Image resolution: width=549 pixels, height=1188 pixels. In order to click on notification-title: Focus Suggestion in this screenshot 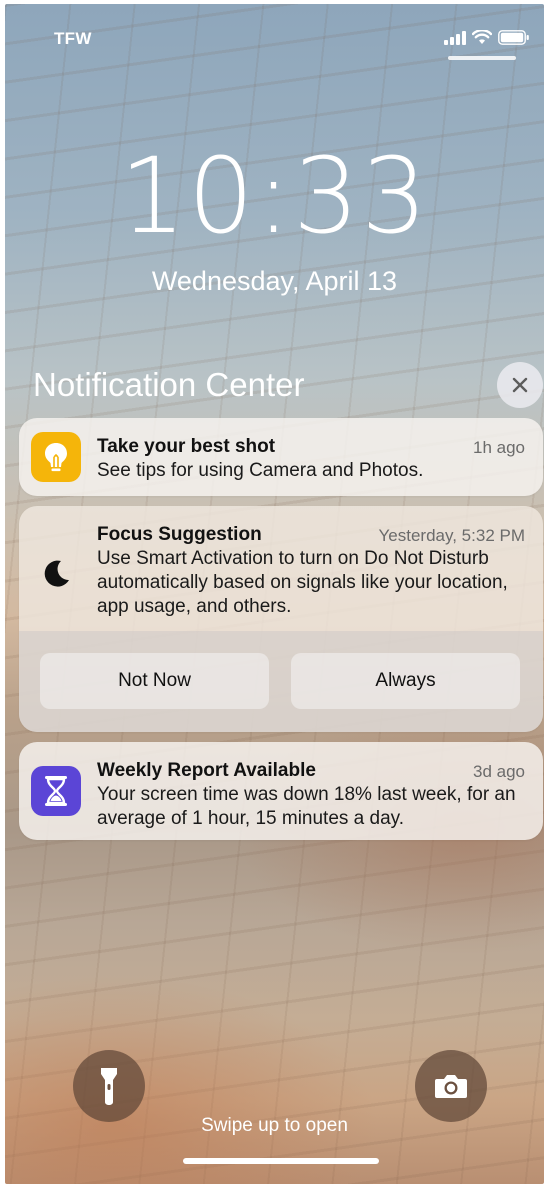, I will do `click(179, 534)`.